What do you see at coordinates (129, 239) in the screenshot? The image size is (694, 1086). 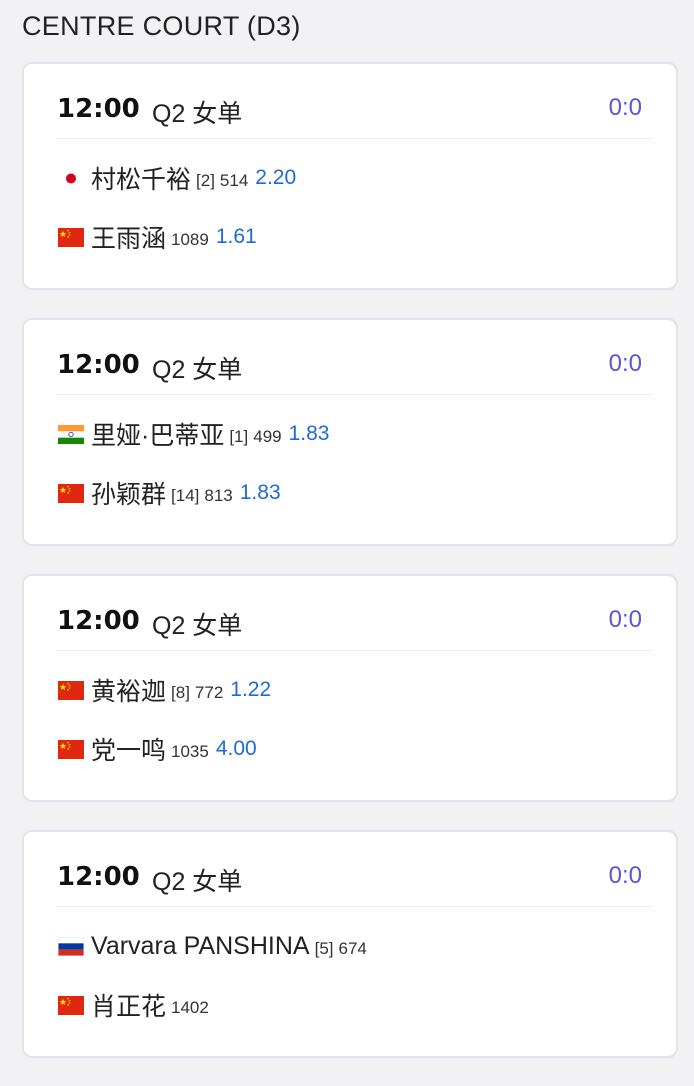 I see `player-name: 王雨涵` at bounding box center [129, 239].